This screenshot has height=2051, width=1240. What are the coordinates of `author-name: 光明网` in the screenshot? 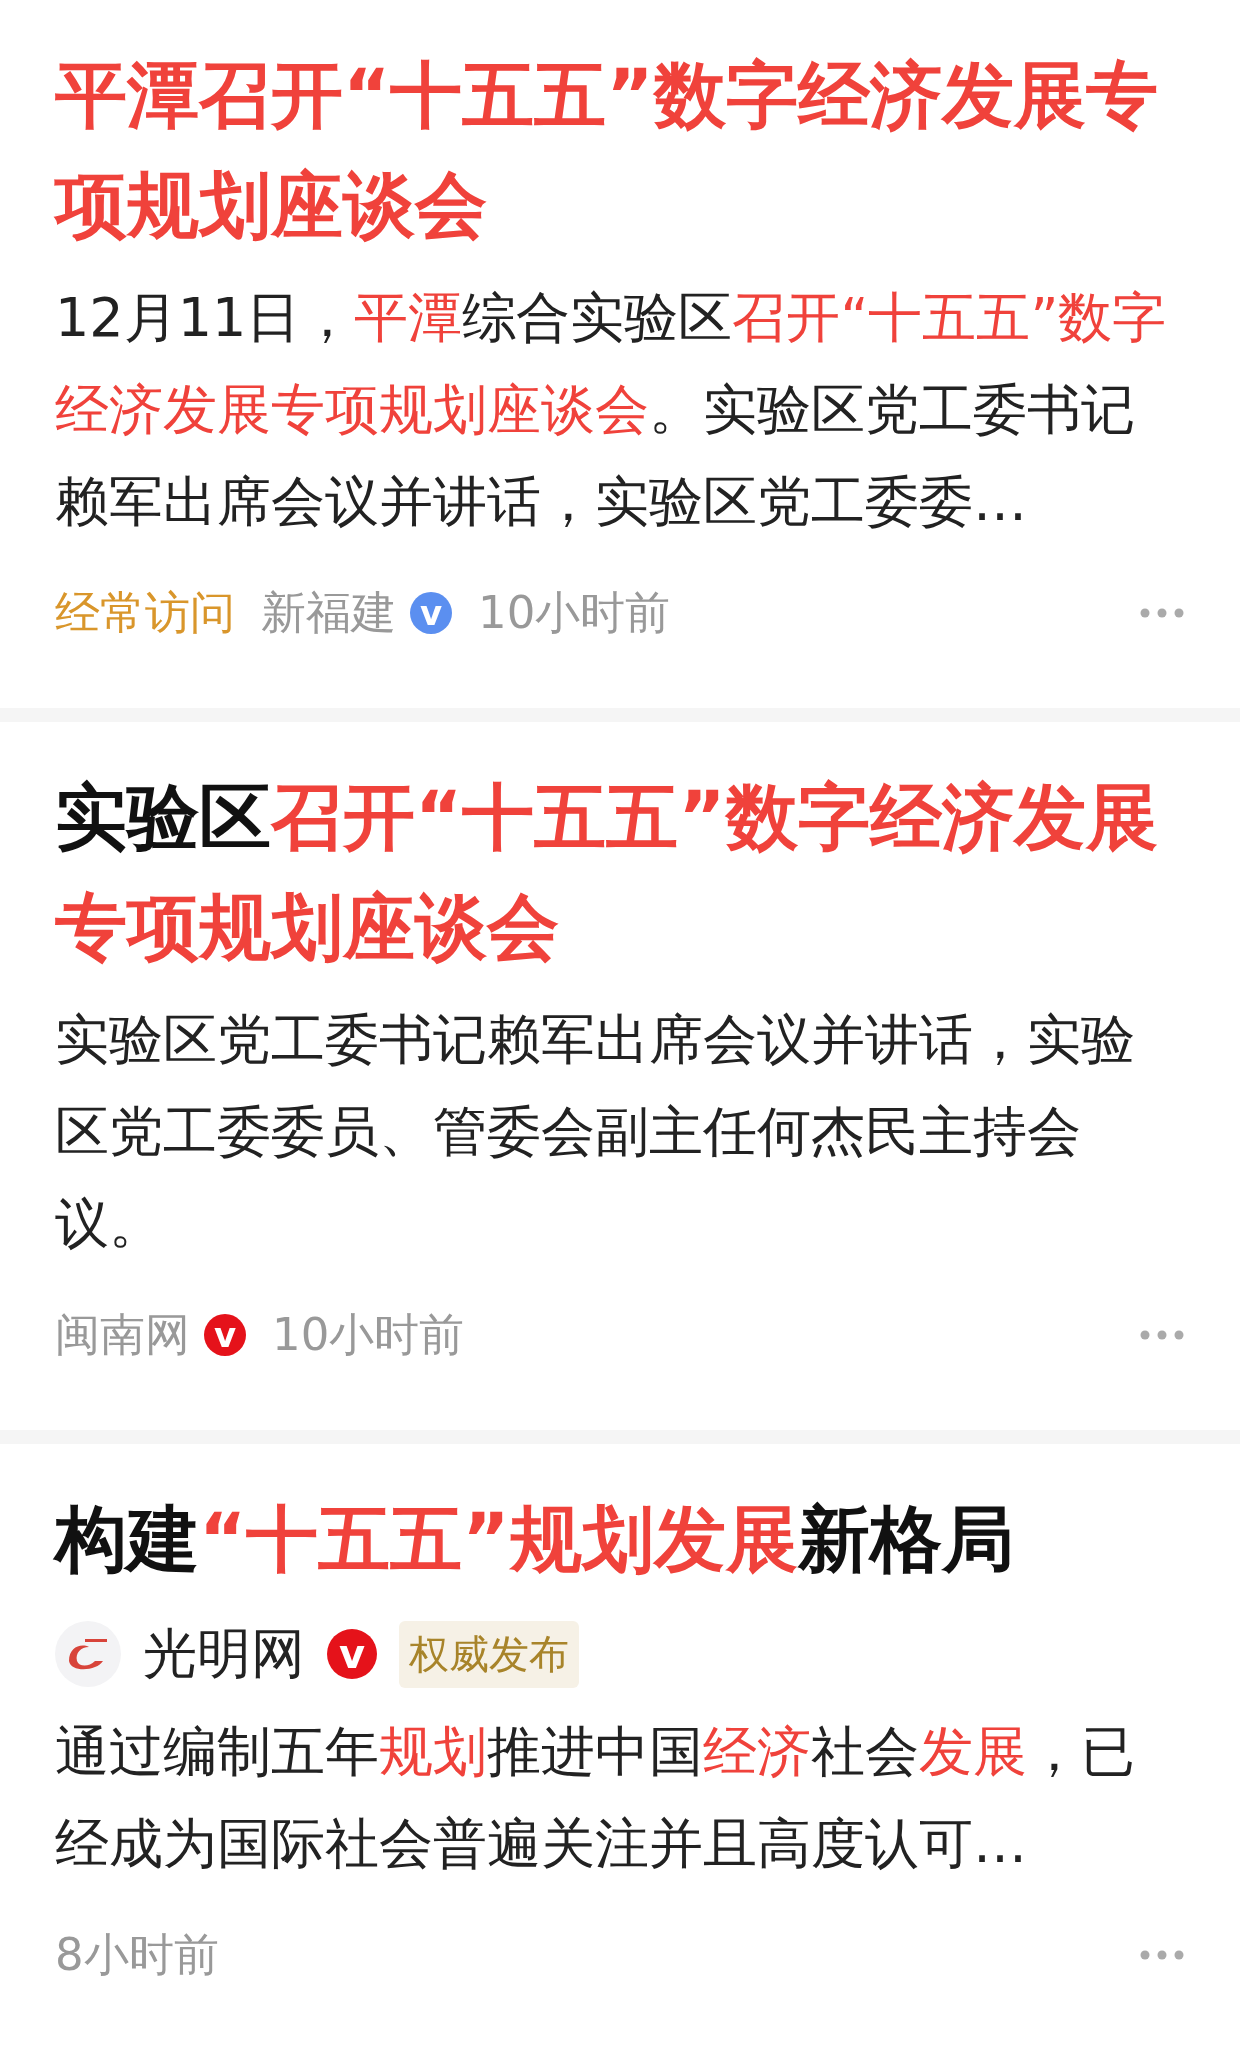 It's located at (224, 1654).